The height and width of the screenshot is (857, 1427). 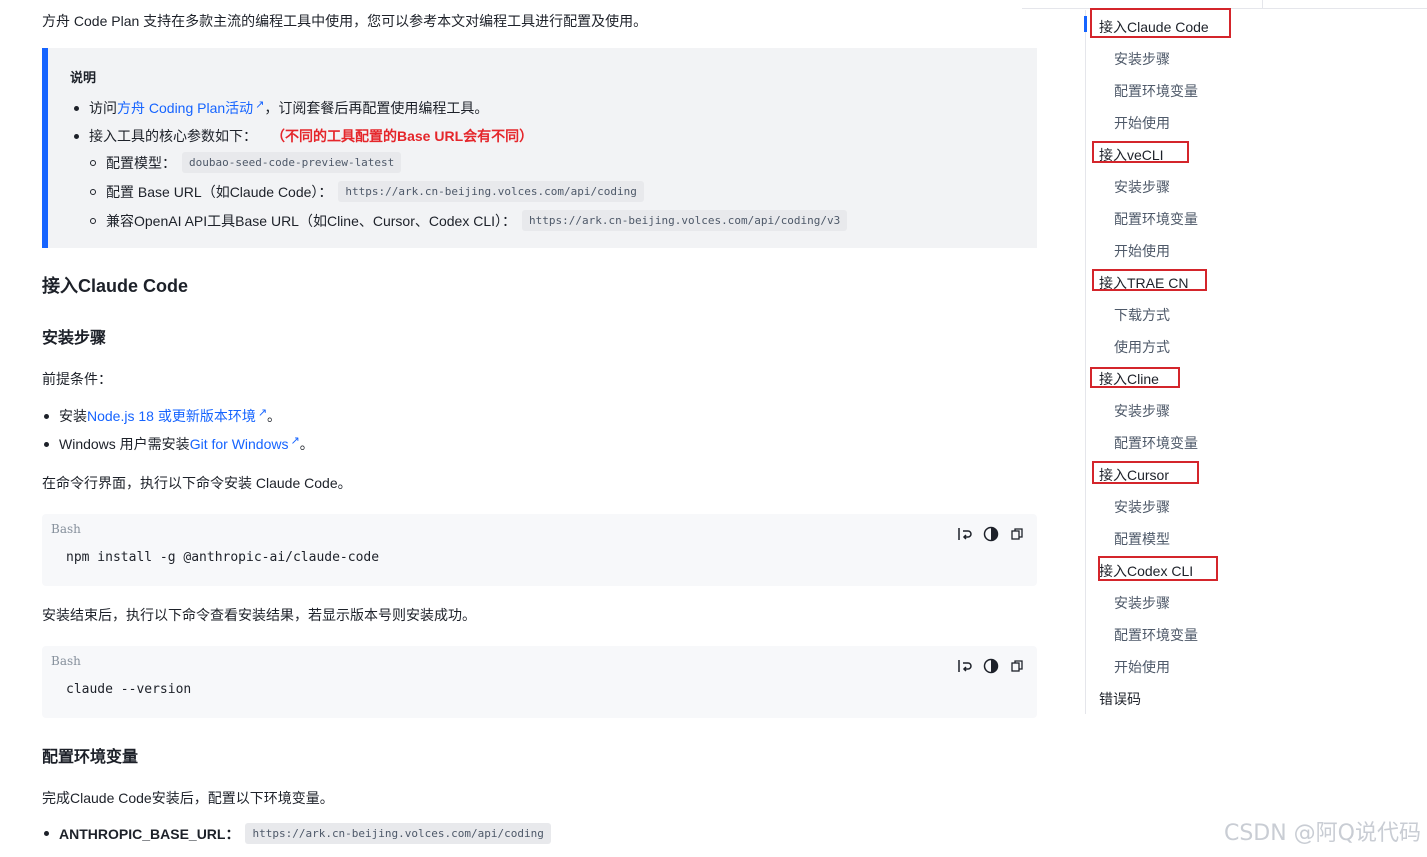 I want to click on cmd-intro: 在命令行界面，执行以下命令安装 Claude Code。, so click(x=197, y=483).